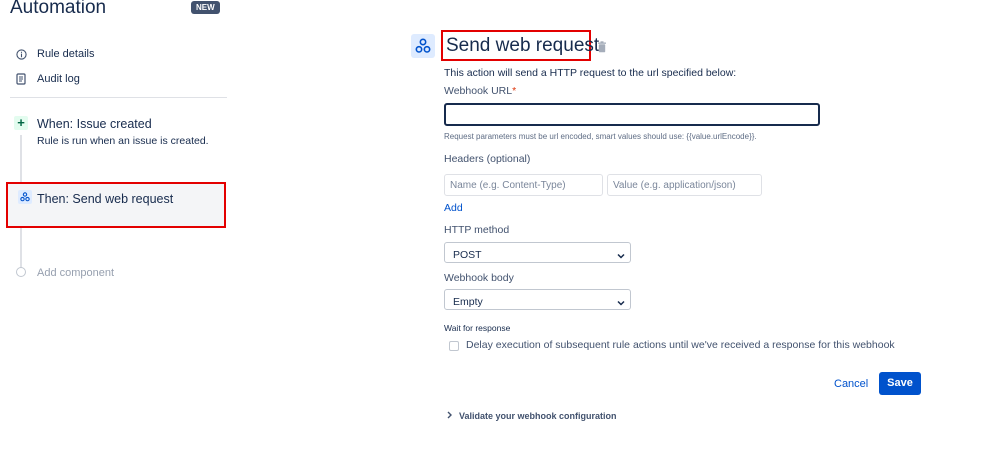 The width and height of the screenshot is (999, 449). I want to click on webhook-body-select: Empty, so click(537, 299).